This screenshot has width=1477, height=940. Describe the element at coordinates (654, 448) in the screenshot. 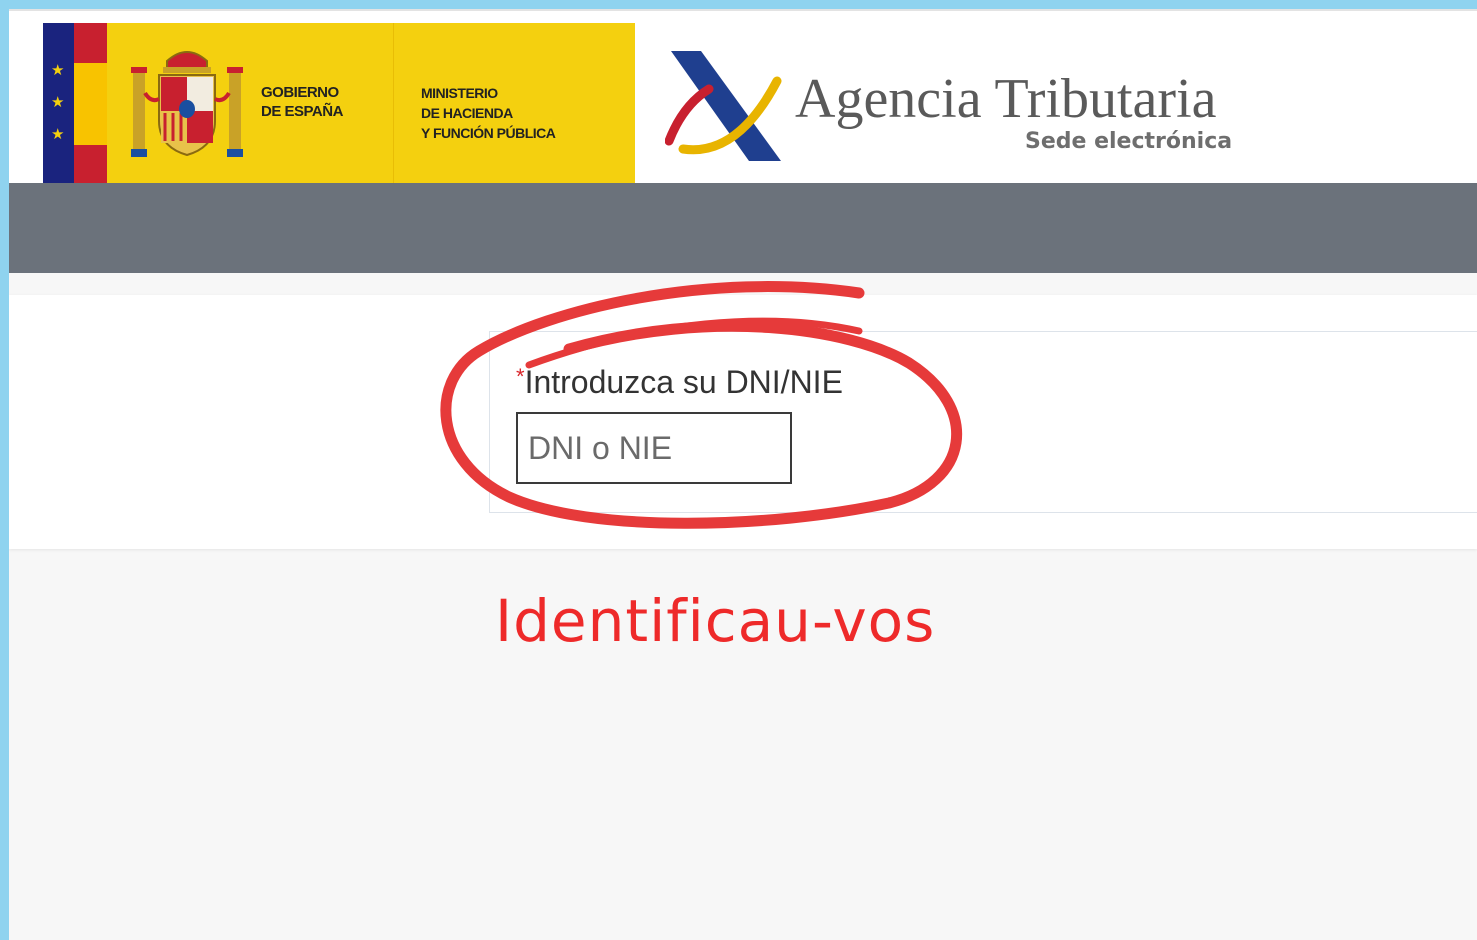

I see `dni-input` at that location.